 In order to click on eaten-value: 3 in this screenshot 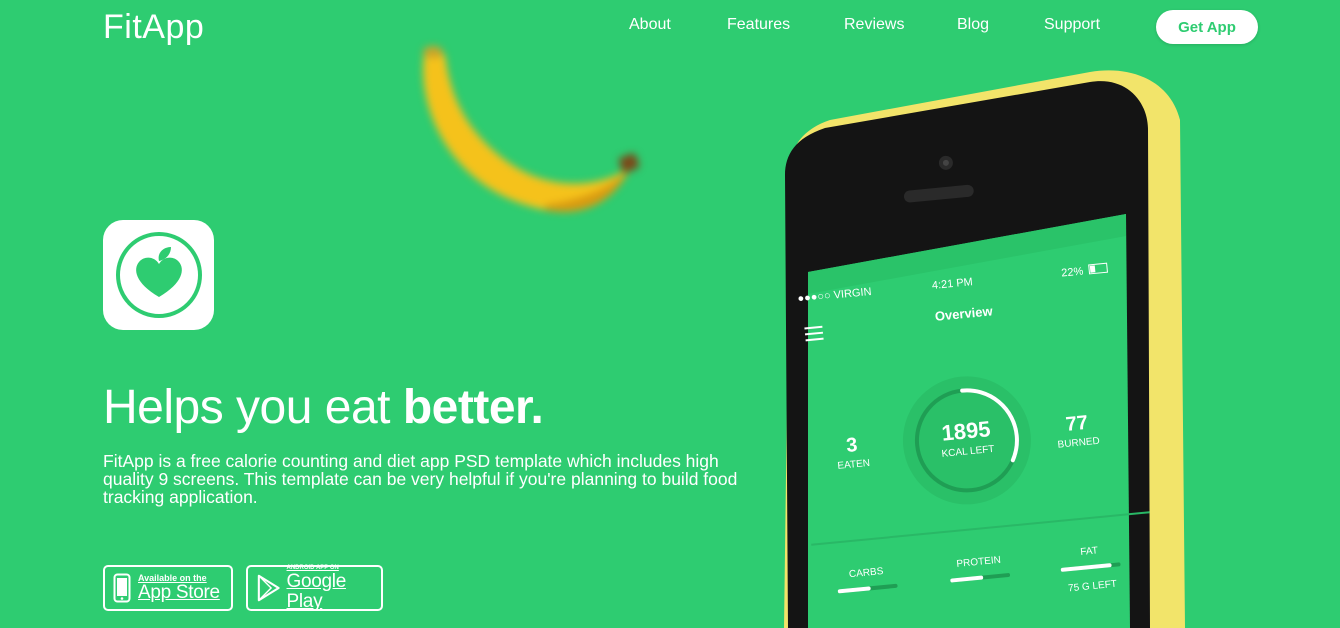, I will do `click(851, 445)`.